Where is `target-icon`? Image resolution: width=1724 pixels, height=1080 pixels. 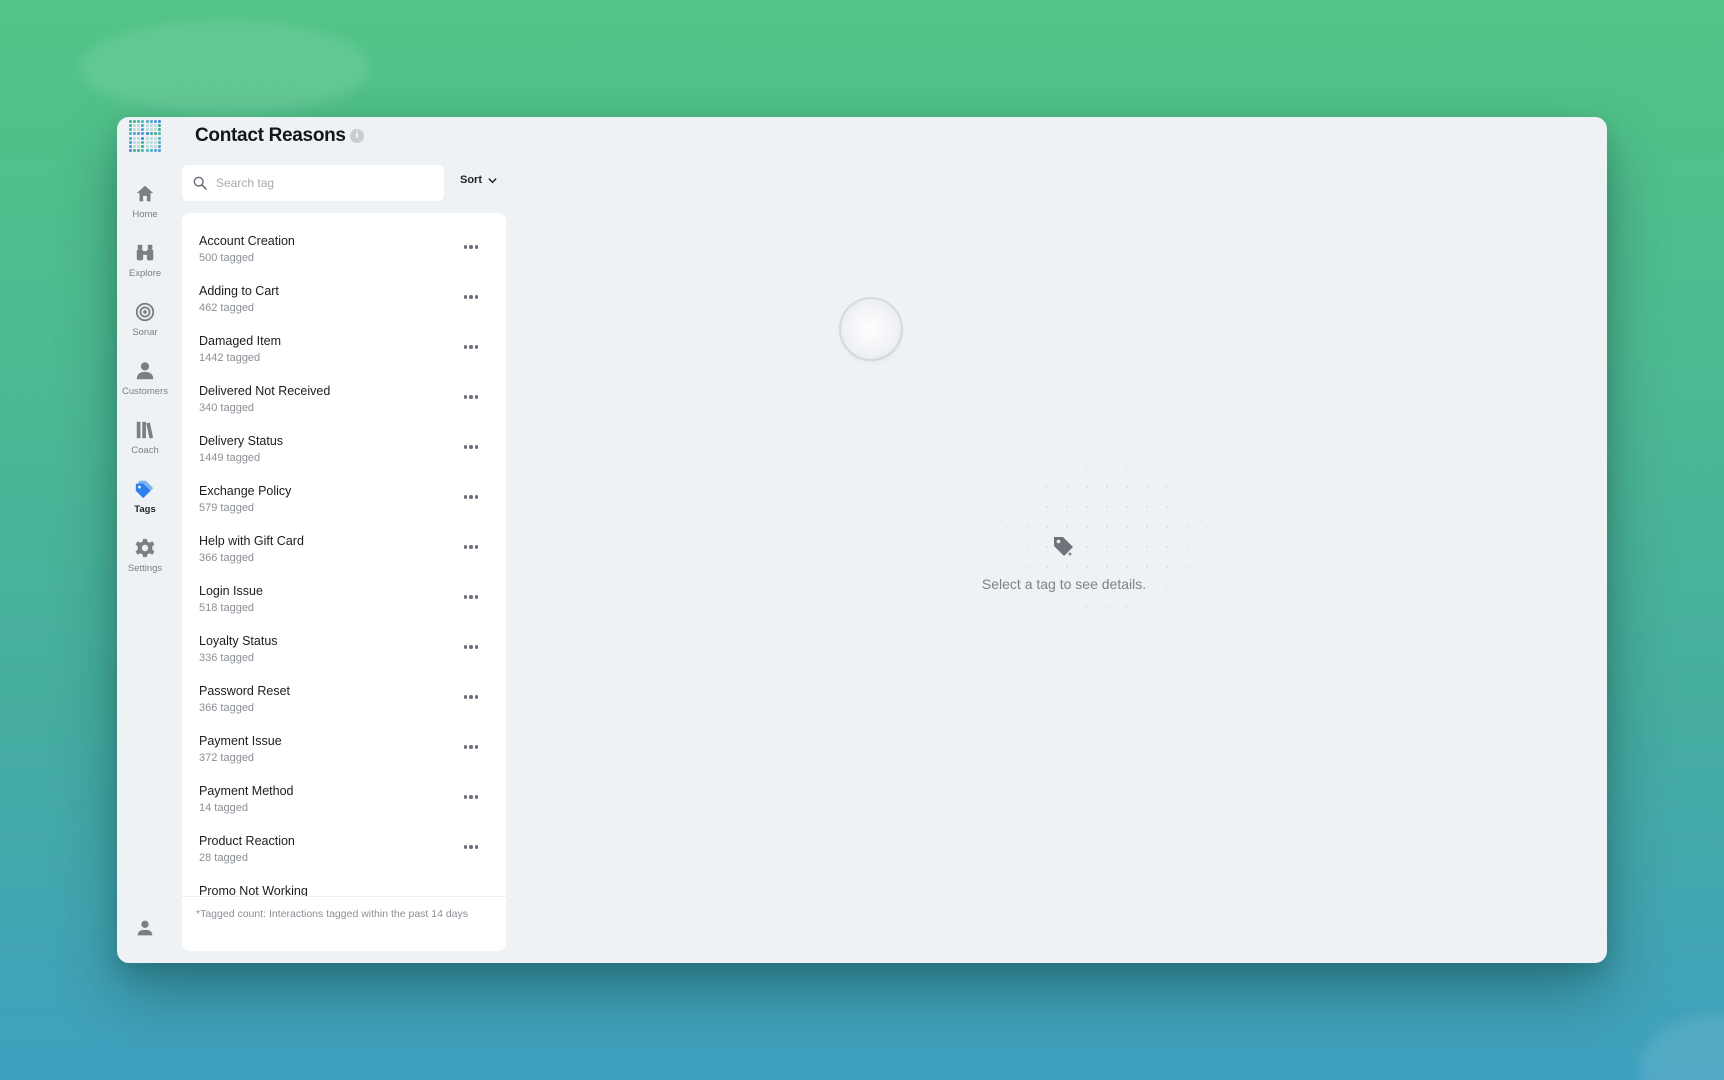
target-icon is located at coordinates (145, 312).